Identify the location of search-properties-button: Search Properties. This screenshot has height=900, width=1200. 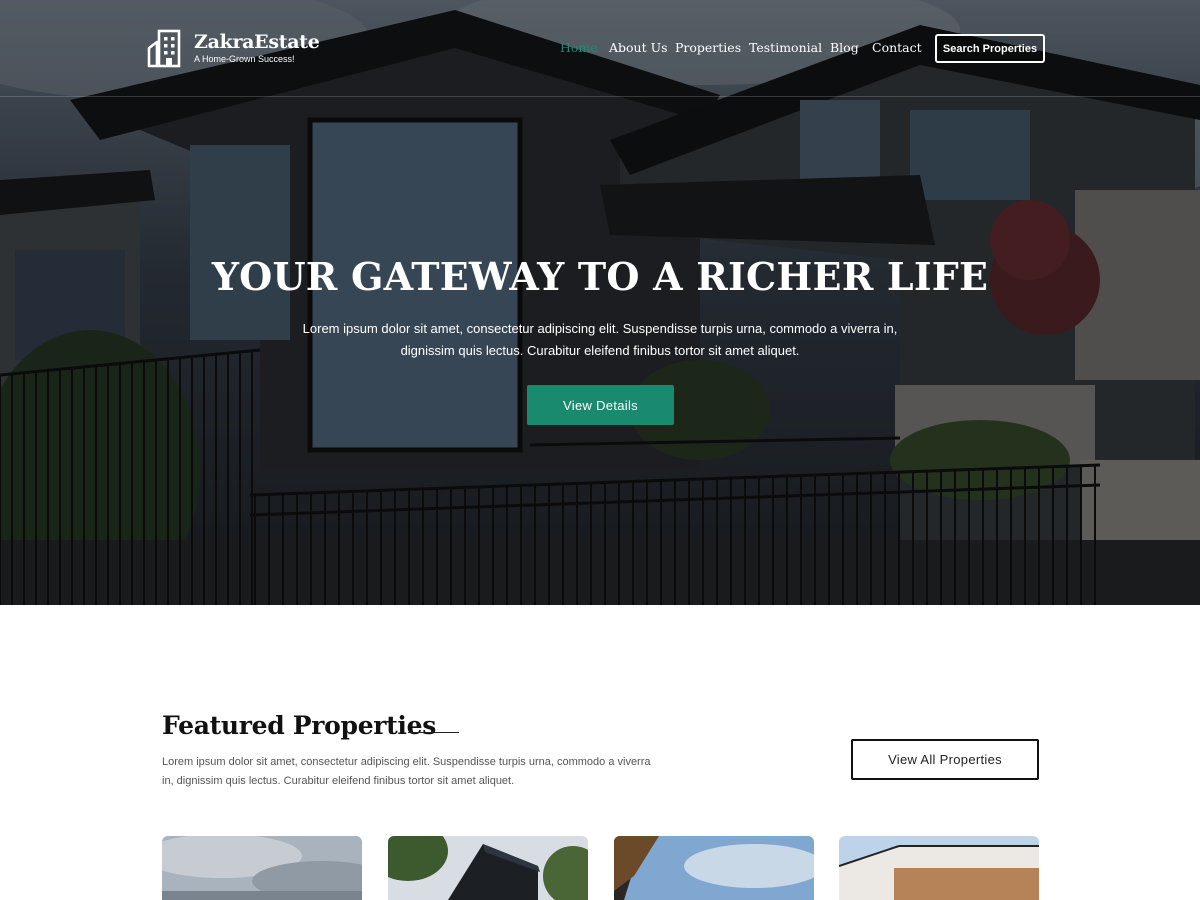
(990, 48).